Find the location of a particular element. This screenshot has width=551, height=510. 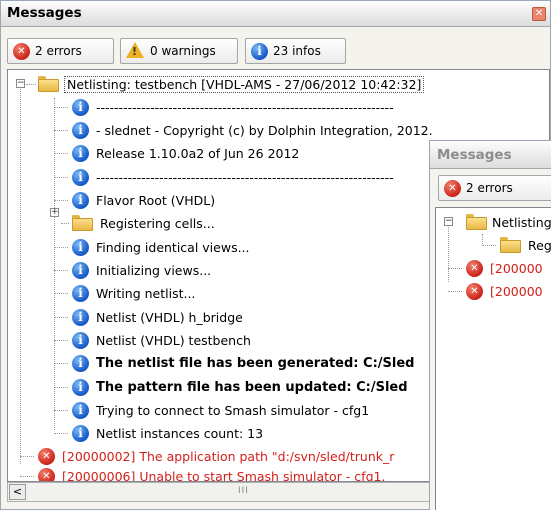

tree-line-children is located at coordinates (54, 264).